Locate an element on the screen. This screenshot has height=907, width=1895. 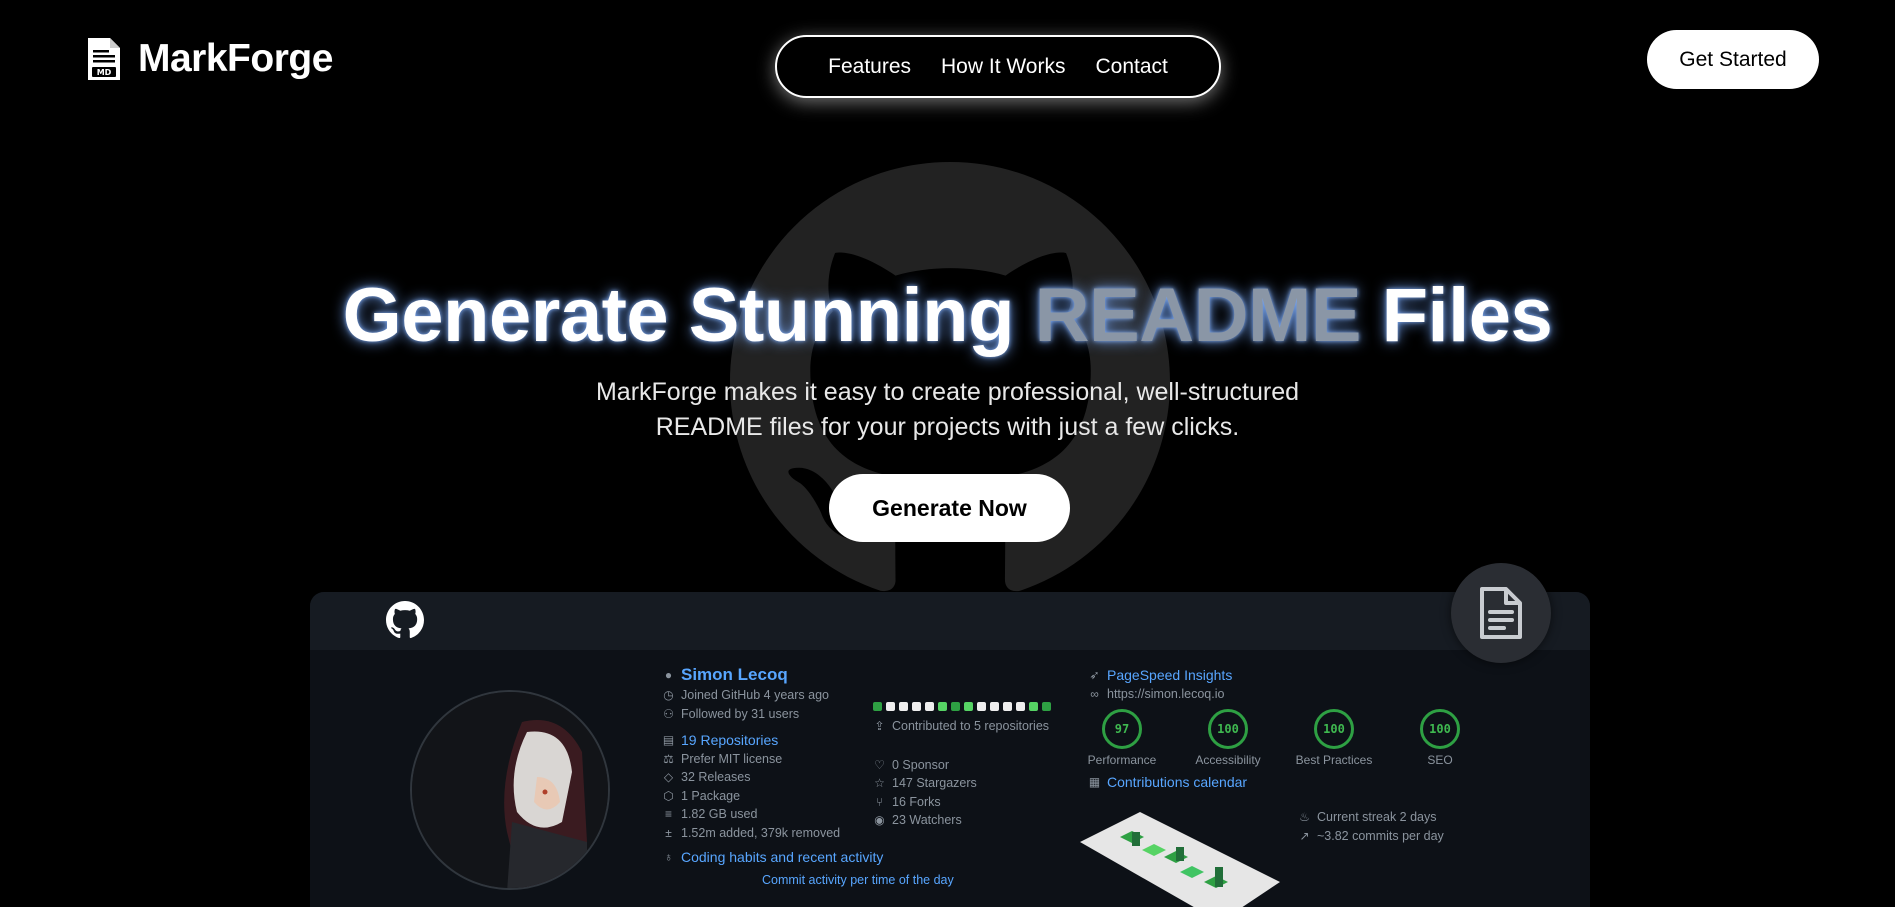
brand-logo: MD MarkForge is located at coordinates (209, 59).